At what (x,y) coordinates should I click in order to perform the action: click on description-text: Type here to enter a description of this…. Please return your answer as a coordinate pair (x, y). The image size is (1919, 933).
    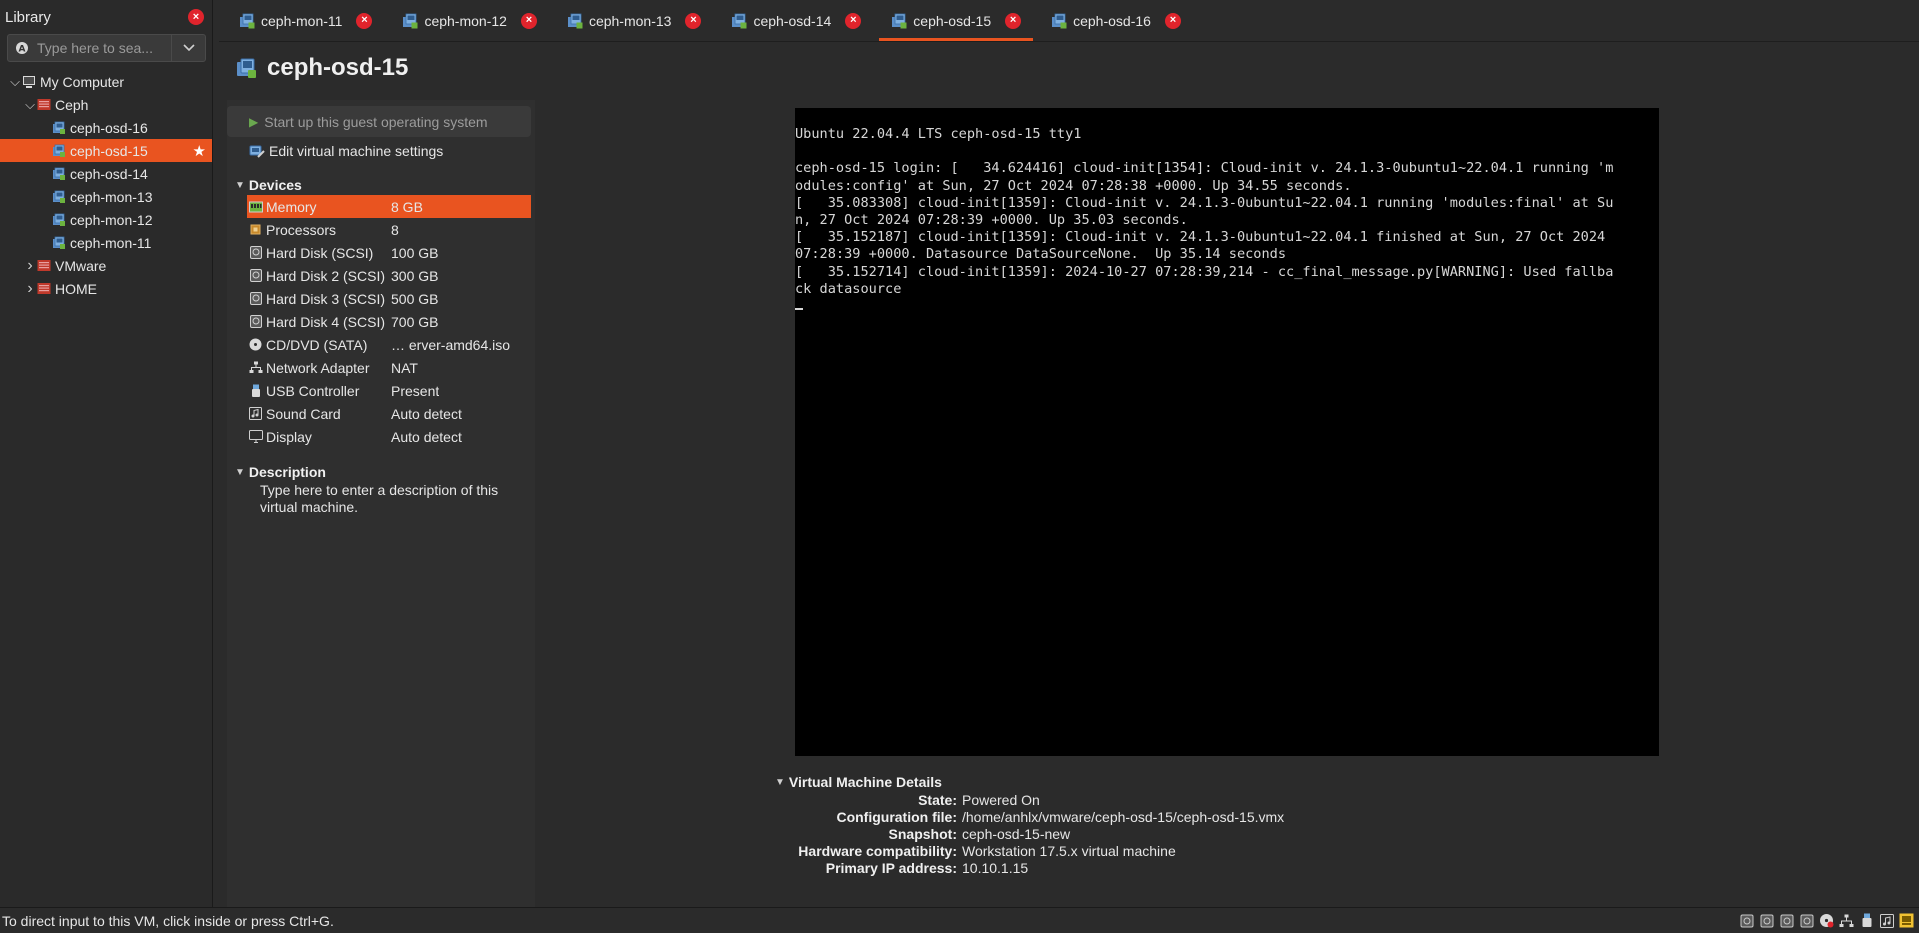
    Looking at the image, I should click on (381, 499).